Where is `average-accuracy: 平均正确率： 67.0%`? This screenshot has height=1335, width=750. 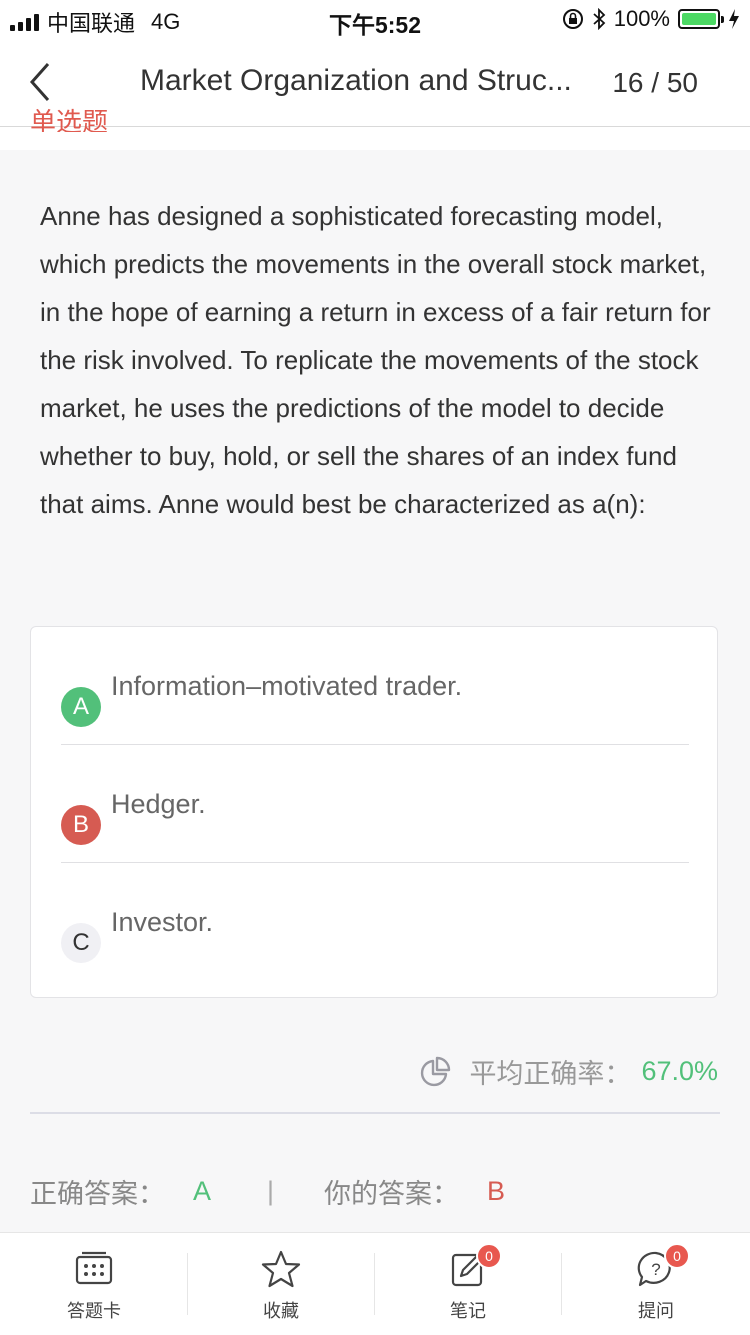
average-accuracy: 平均正确率： 67.0% is located at coordinates (568, 1071).